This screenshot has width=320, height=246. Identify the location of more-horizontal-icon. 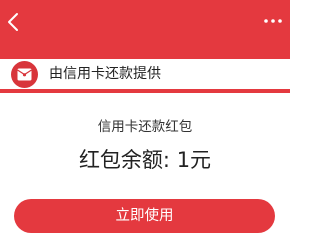
(273, 21).